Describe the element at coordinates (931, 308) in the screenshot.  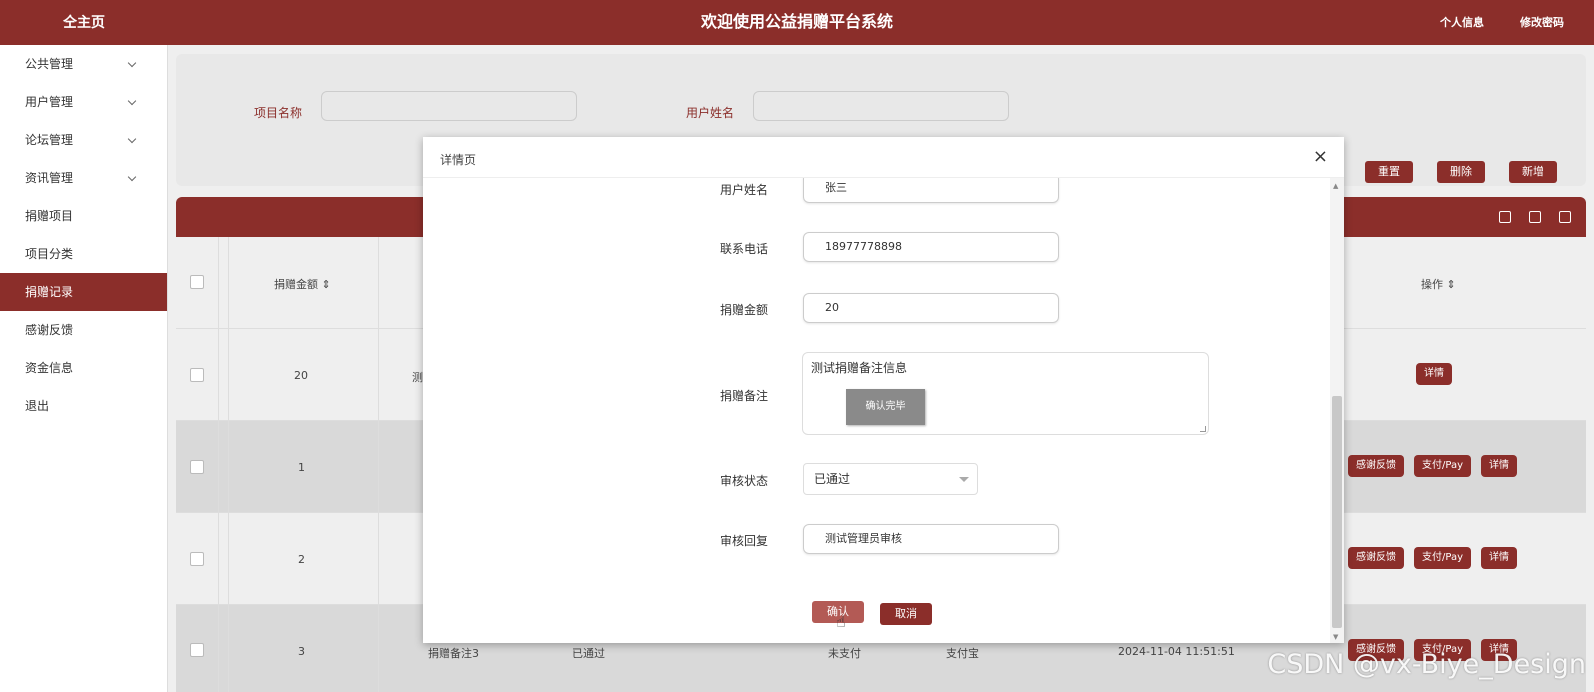
I see `amount-field: 20` at that location.